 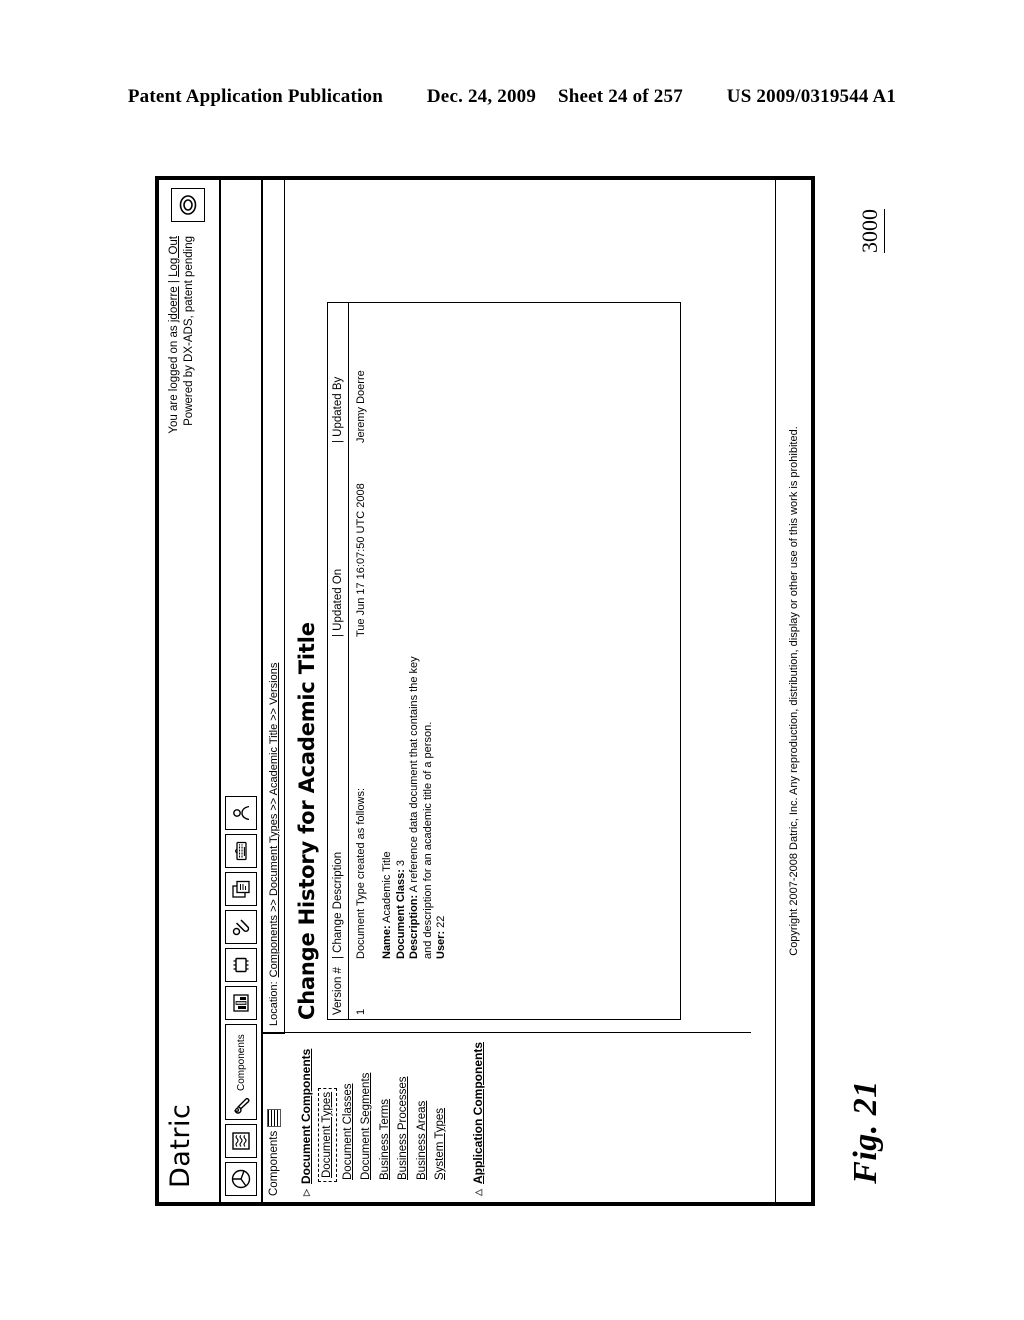 I want to click on current-user-link: jdoerre, so click(x=174, y=304).